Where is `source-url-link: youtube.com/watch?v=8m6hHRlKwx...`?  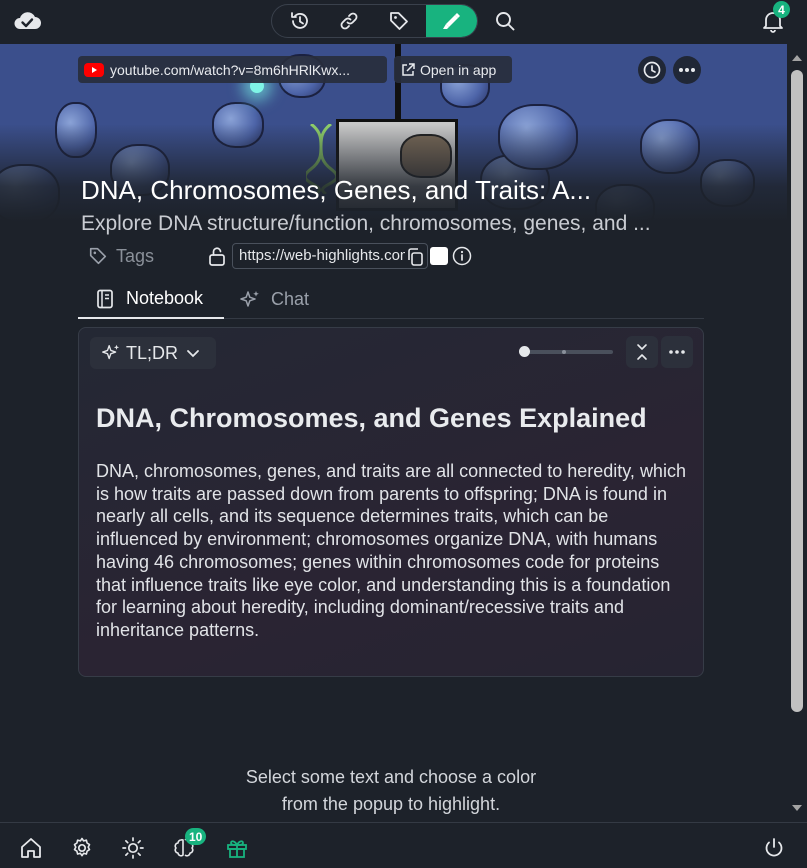 source-url-link: youtube.com/watch?v=8m6hHRlKwx... is located at coordinates (232, 69).